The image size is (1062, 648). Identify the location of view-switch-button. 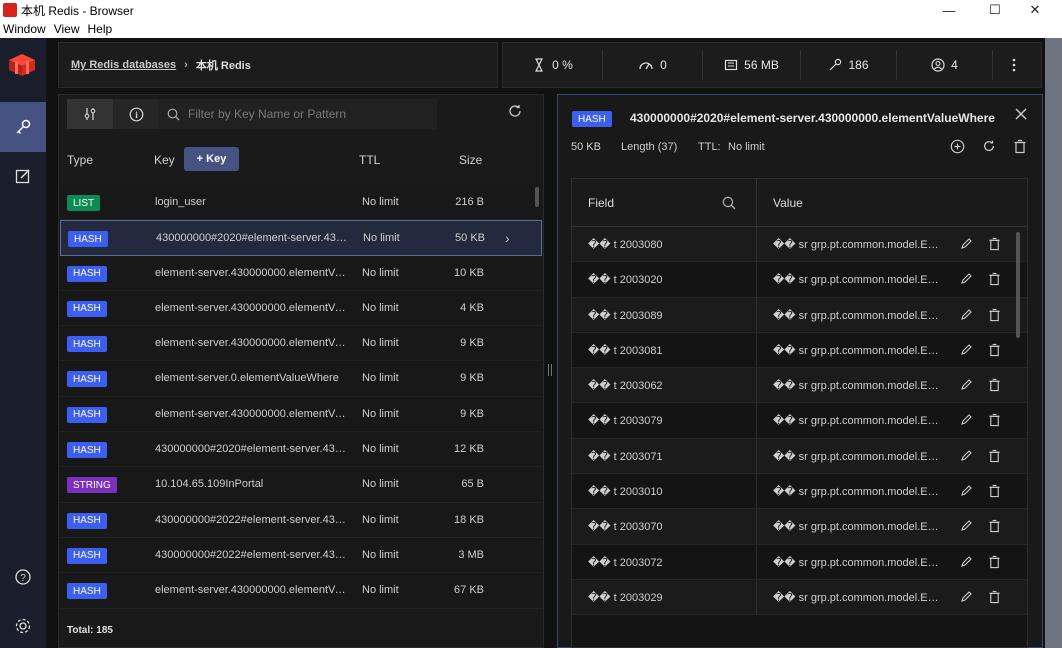
(90, 114).